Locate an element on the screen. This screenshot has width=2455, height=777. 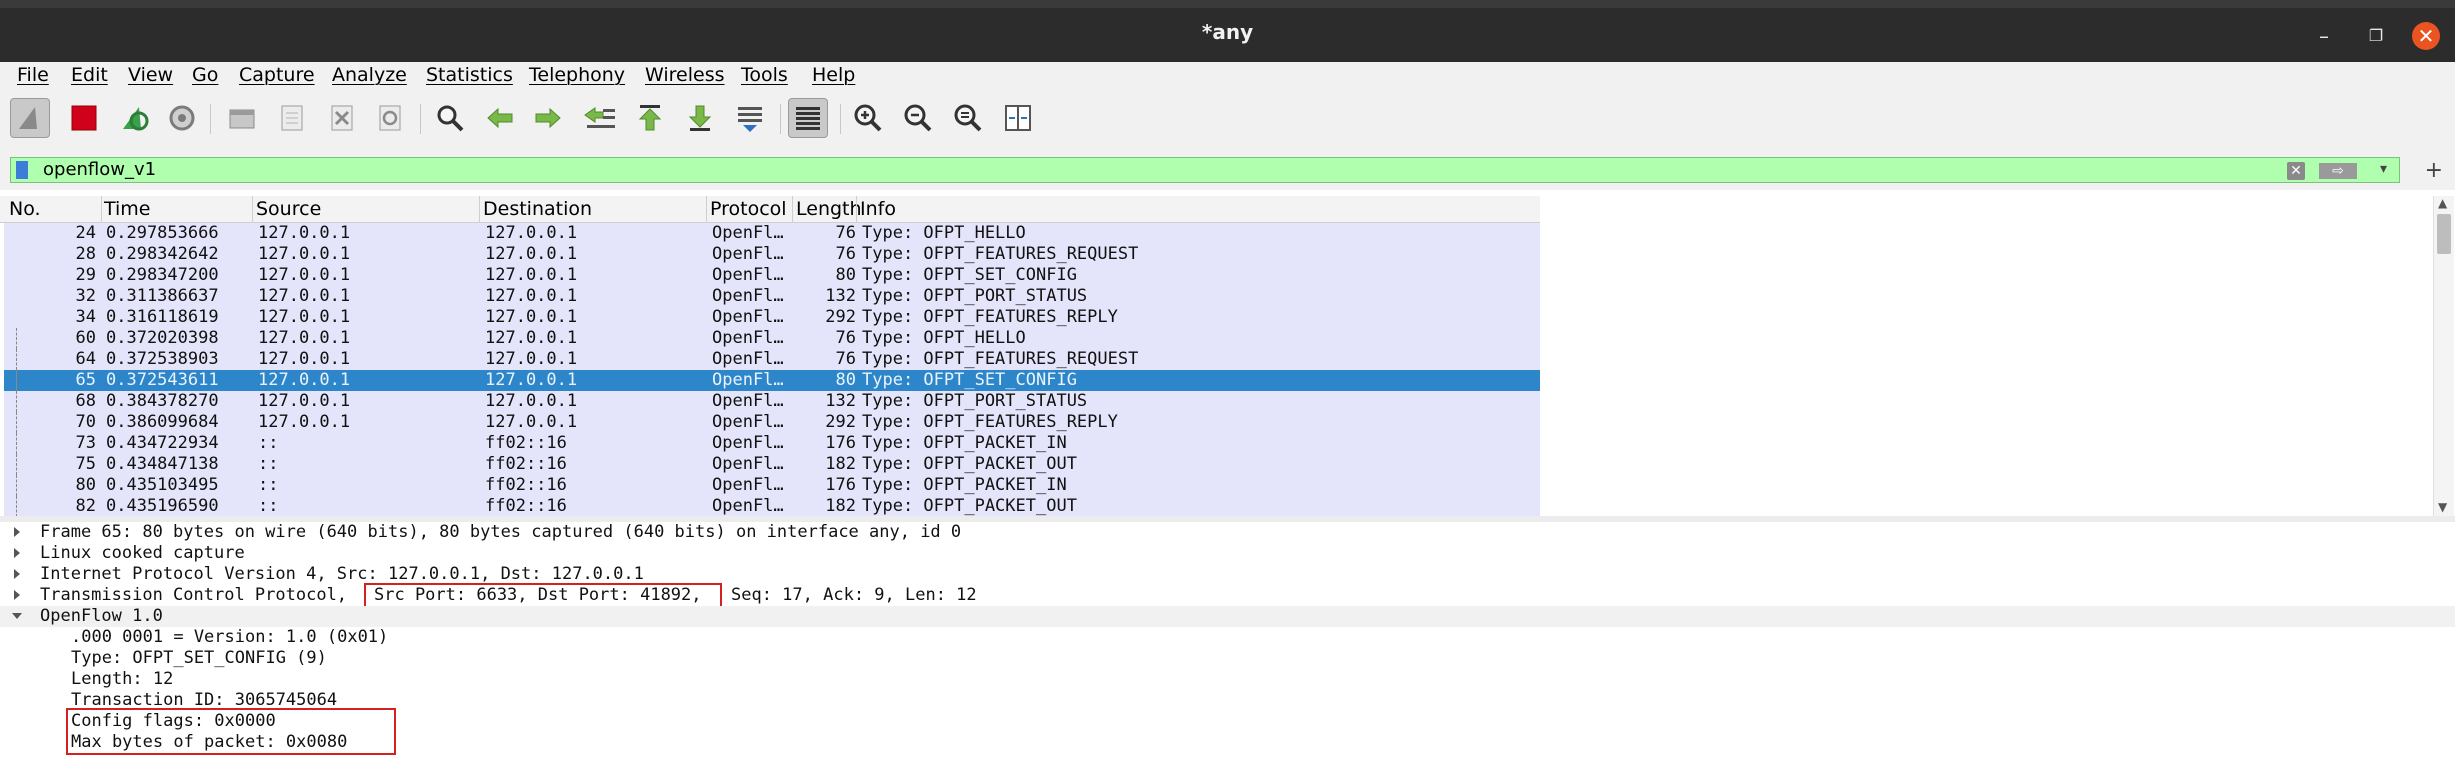
zoom-normal-button is located at coordinates (968, 118).